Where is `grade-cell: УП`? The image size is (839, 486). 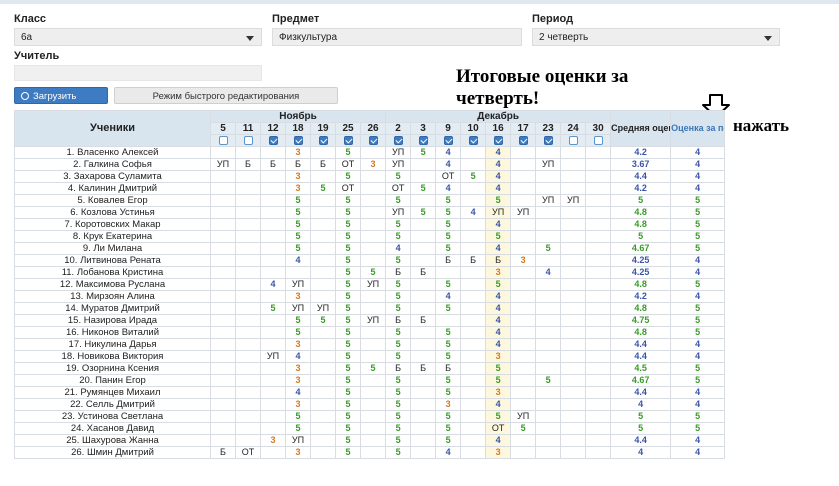 grade-cell: УП is located at coordinates (398, 164).